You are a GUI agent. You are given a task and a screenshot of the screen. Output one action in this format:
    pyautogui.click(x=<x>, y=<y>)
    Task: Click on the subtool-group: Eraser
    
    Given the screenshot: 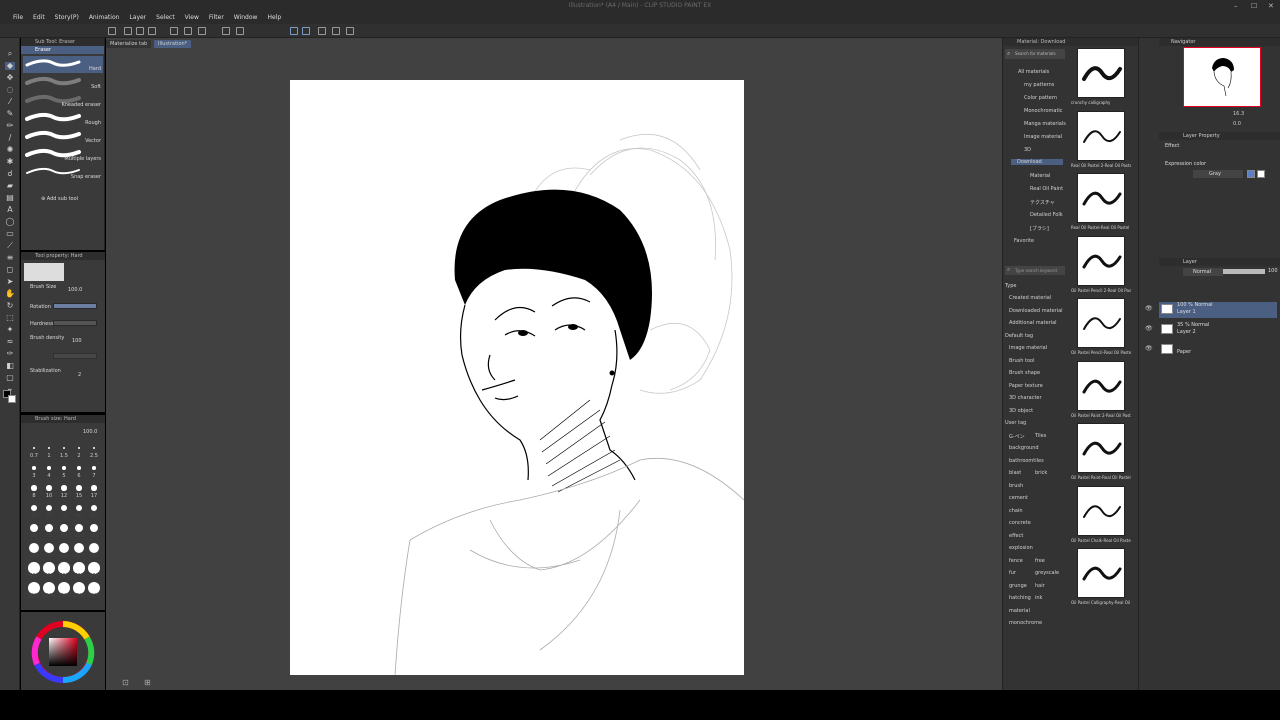 What is the action you would take?
    pyautogui.click(x=62, y=50)
    